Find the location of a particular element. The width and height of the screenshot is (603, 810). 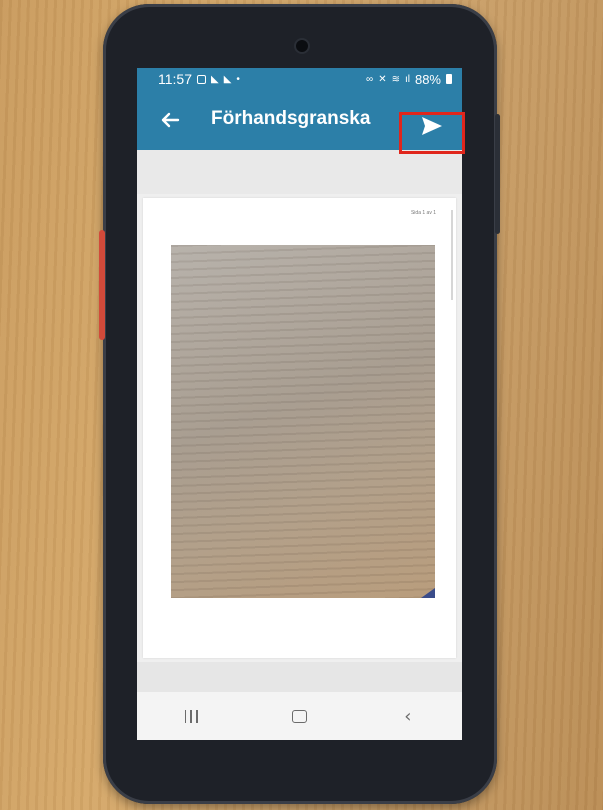

page-scrollbar is located at coordinates (452, 255).